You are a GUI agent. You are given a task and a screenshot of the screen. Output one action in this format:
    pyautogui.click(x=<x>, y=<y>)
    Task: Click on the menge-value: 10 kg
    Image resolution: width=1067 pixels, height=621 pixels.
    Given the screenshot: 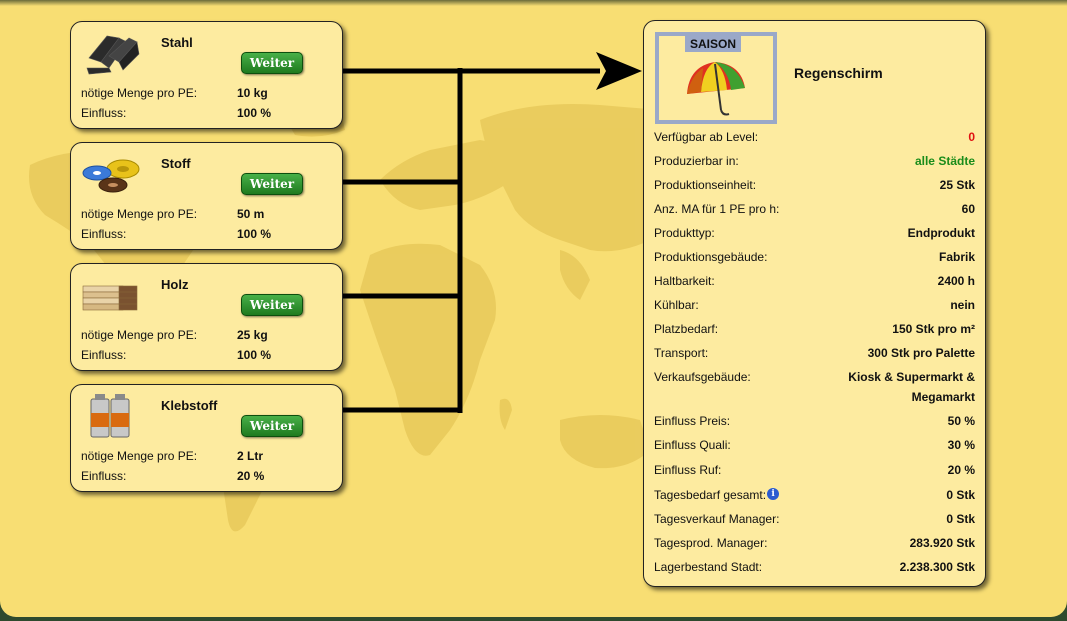 What is the action you would take?
    pyautogui.click(x=252, y=93)
    